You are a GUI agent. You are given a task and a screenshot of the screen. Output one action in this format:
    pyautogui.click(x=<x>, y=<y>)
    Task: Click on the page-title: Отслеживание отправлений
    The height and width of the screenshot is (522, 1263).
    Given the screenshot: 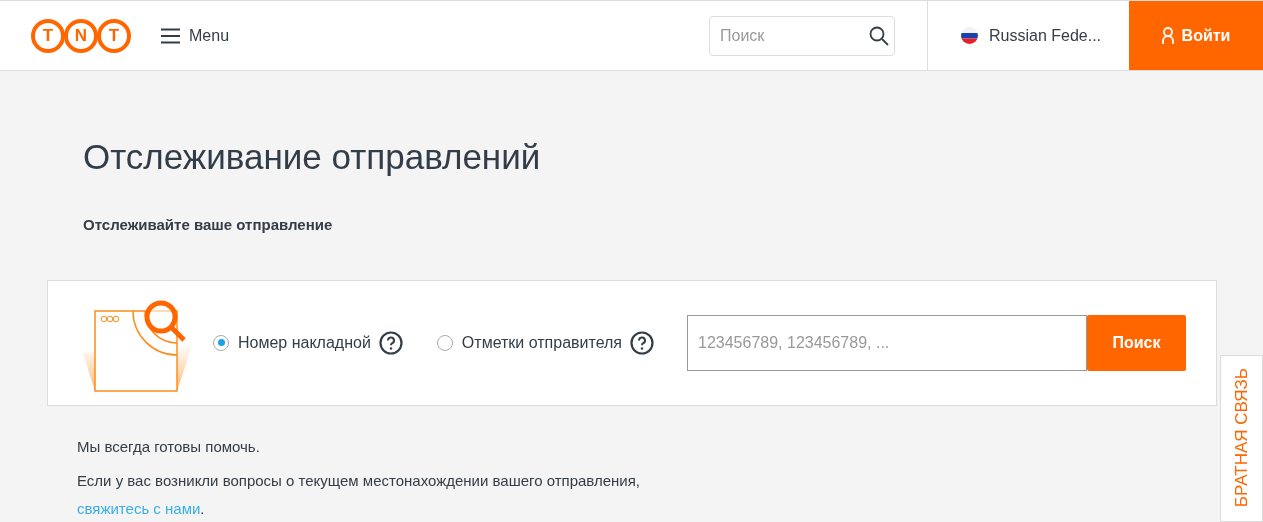 What is the action you would take?
    pyautogui.click(x=312, y=157)
    